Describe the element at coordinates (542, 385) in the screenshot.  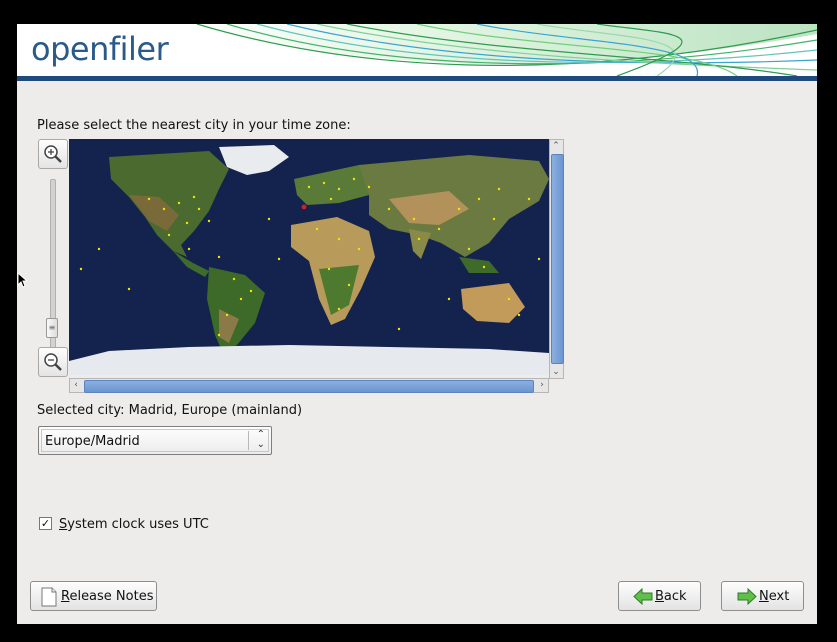
I see `scroll-right-icon: ›` at that location.